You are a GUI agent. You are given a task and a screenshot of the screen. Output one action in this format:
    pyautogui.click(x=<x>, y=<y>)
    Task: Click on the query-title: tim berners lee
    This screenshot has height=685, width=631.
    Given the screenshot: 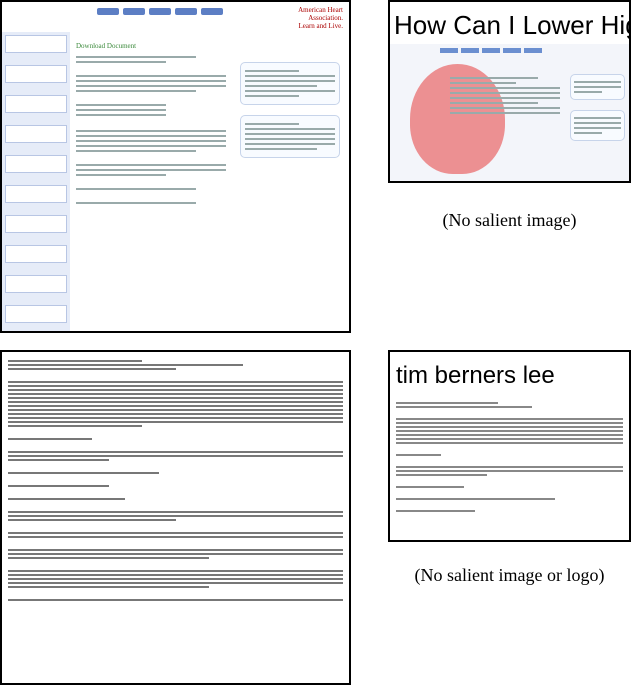 What is the action you would take?
    pyautogui.click(x=475, y=375)
    